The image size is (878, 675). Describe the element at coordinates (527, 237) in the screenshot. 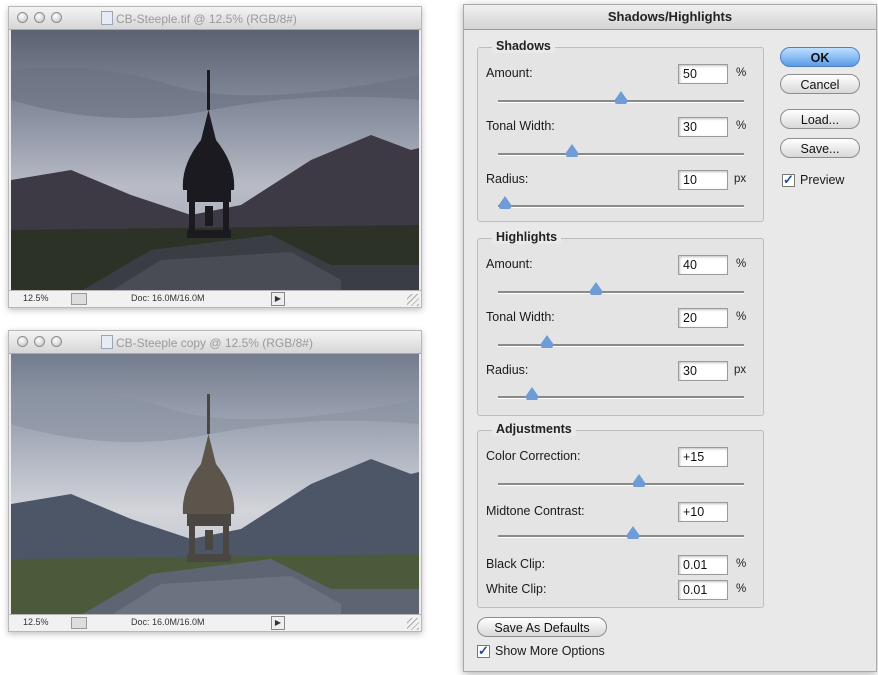

I see `highlights-legend: Highlights` at that location.